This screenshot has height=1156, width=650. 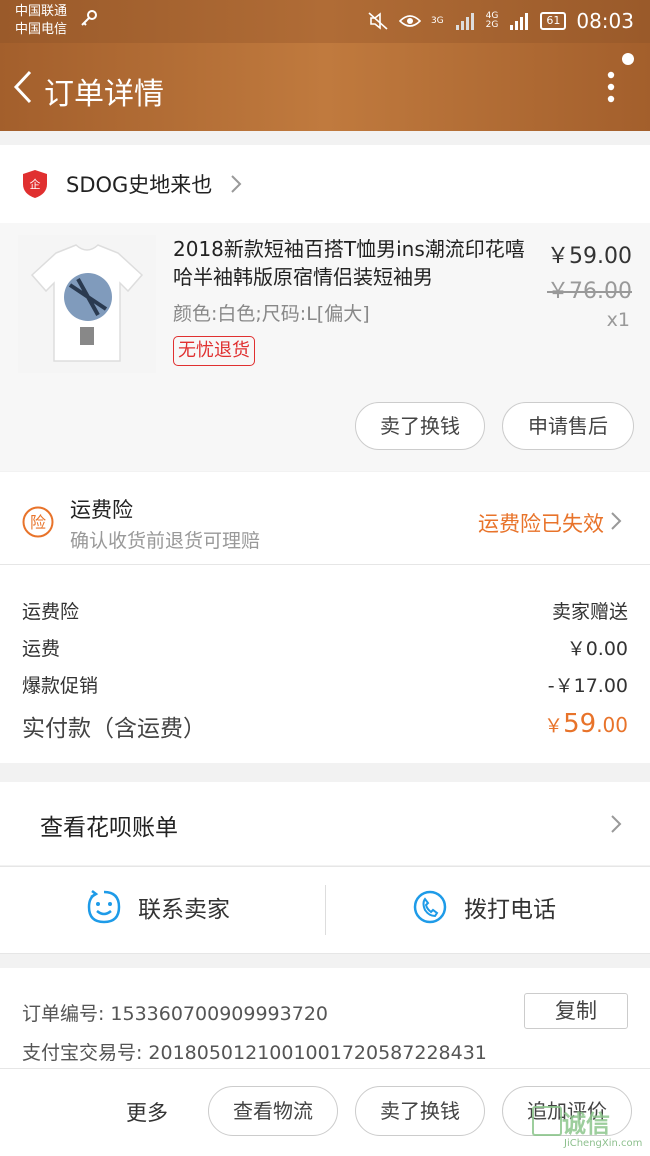 What do you see at coordinates (492, 25) in the screenshot?
I see `net-bottom-label: 2G` at bounding box center [492, 25].